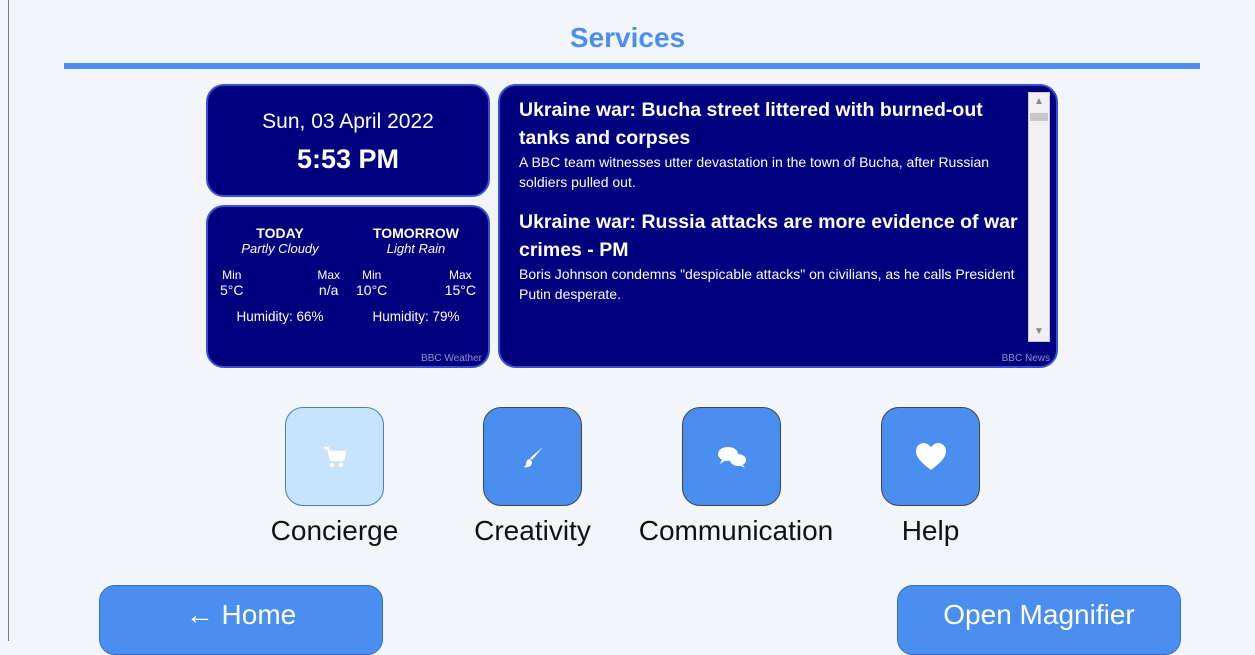 This screenshot has height=655, width=1255. I want to click on communication-button, so click(731, 456).